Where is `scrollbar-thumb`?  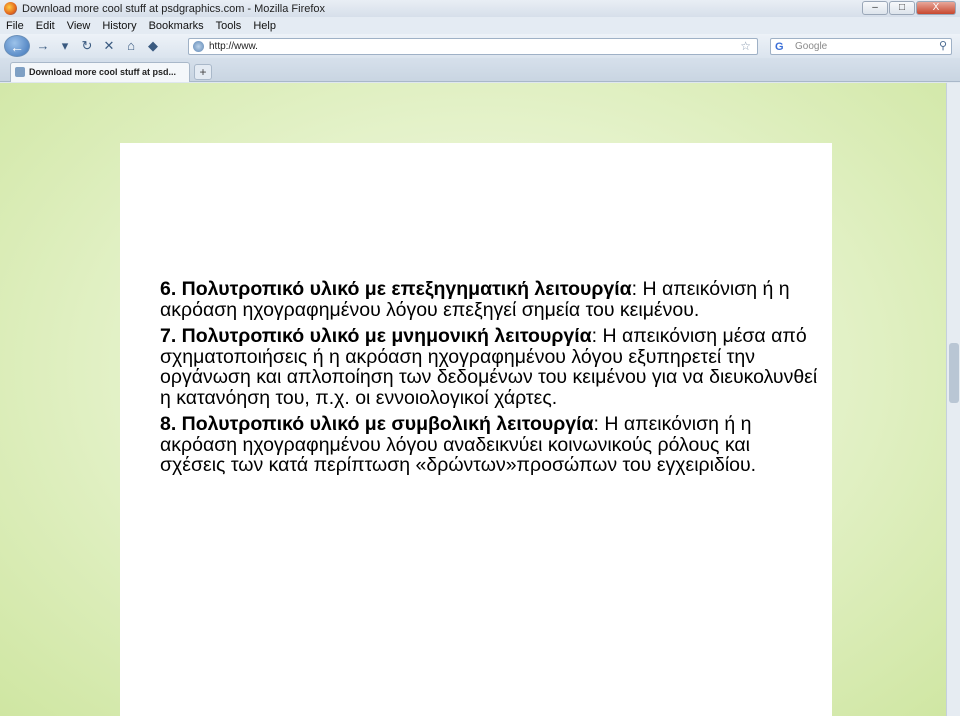 scrollbar-thumb is located at coordinates (954, 373).